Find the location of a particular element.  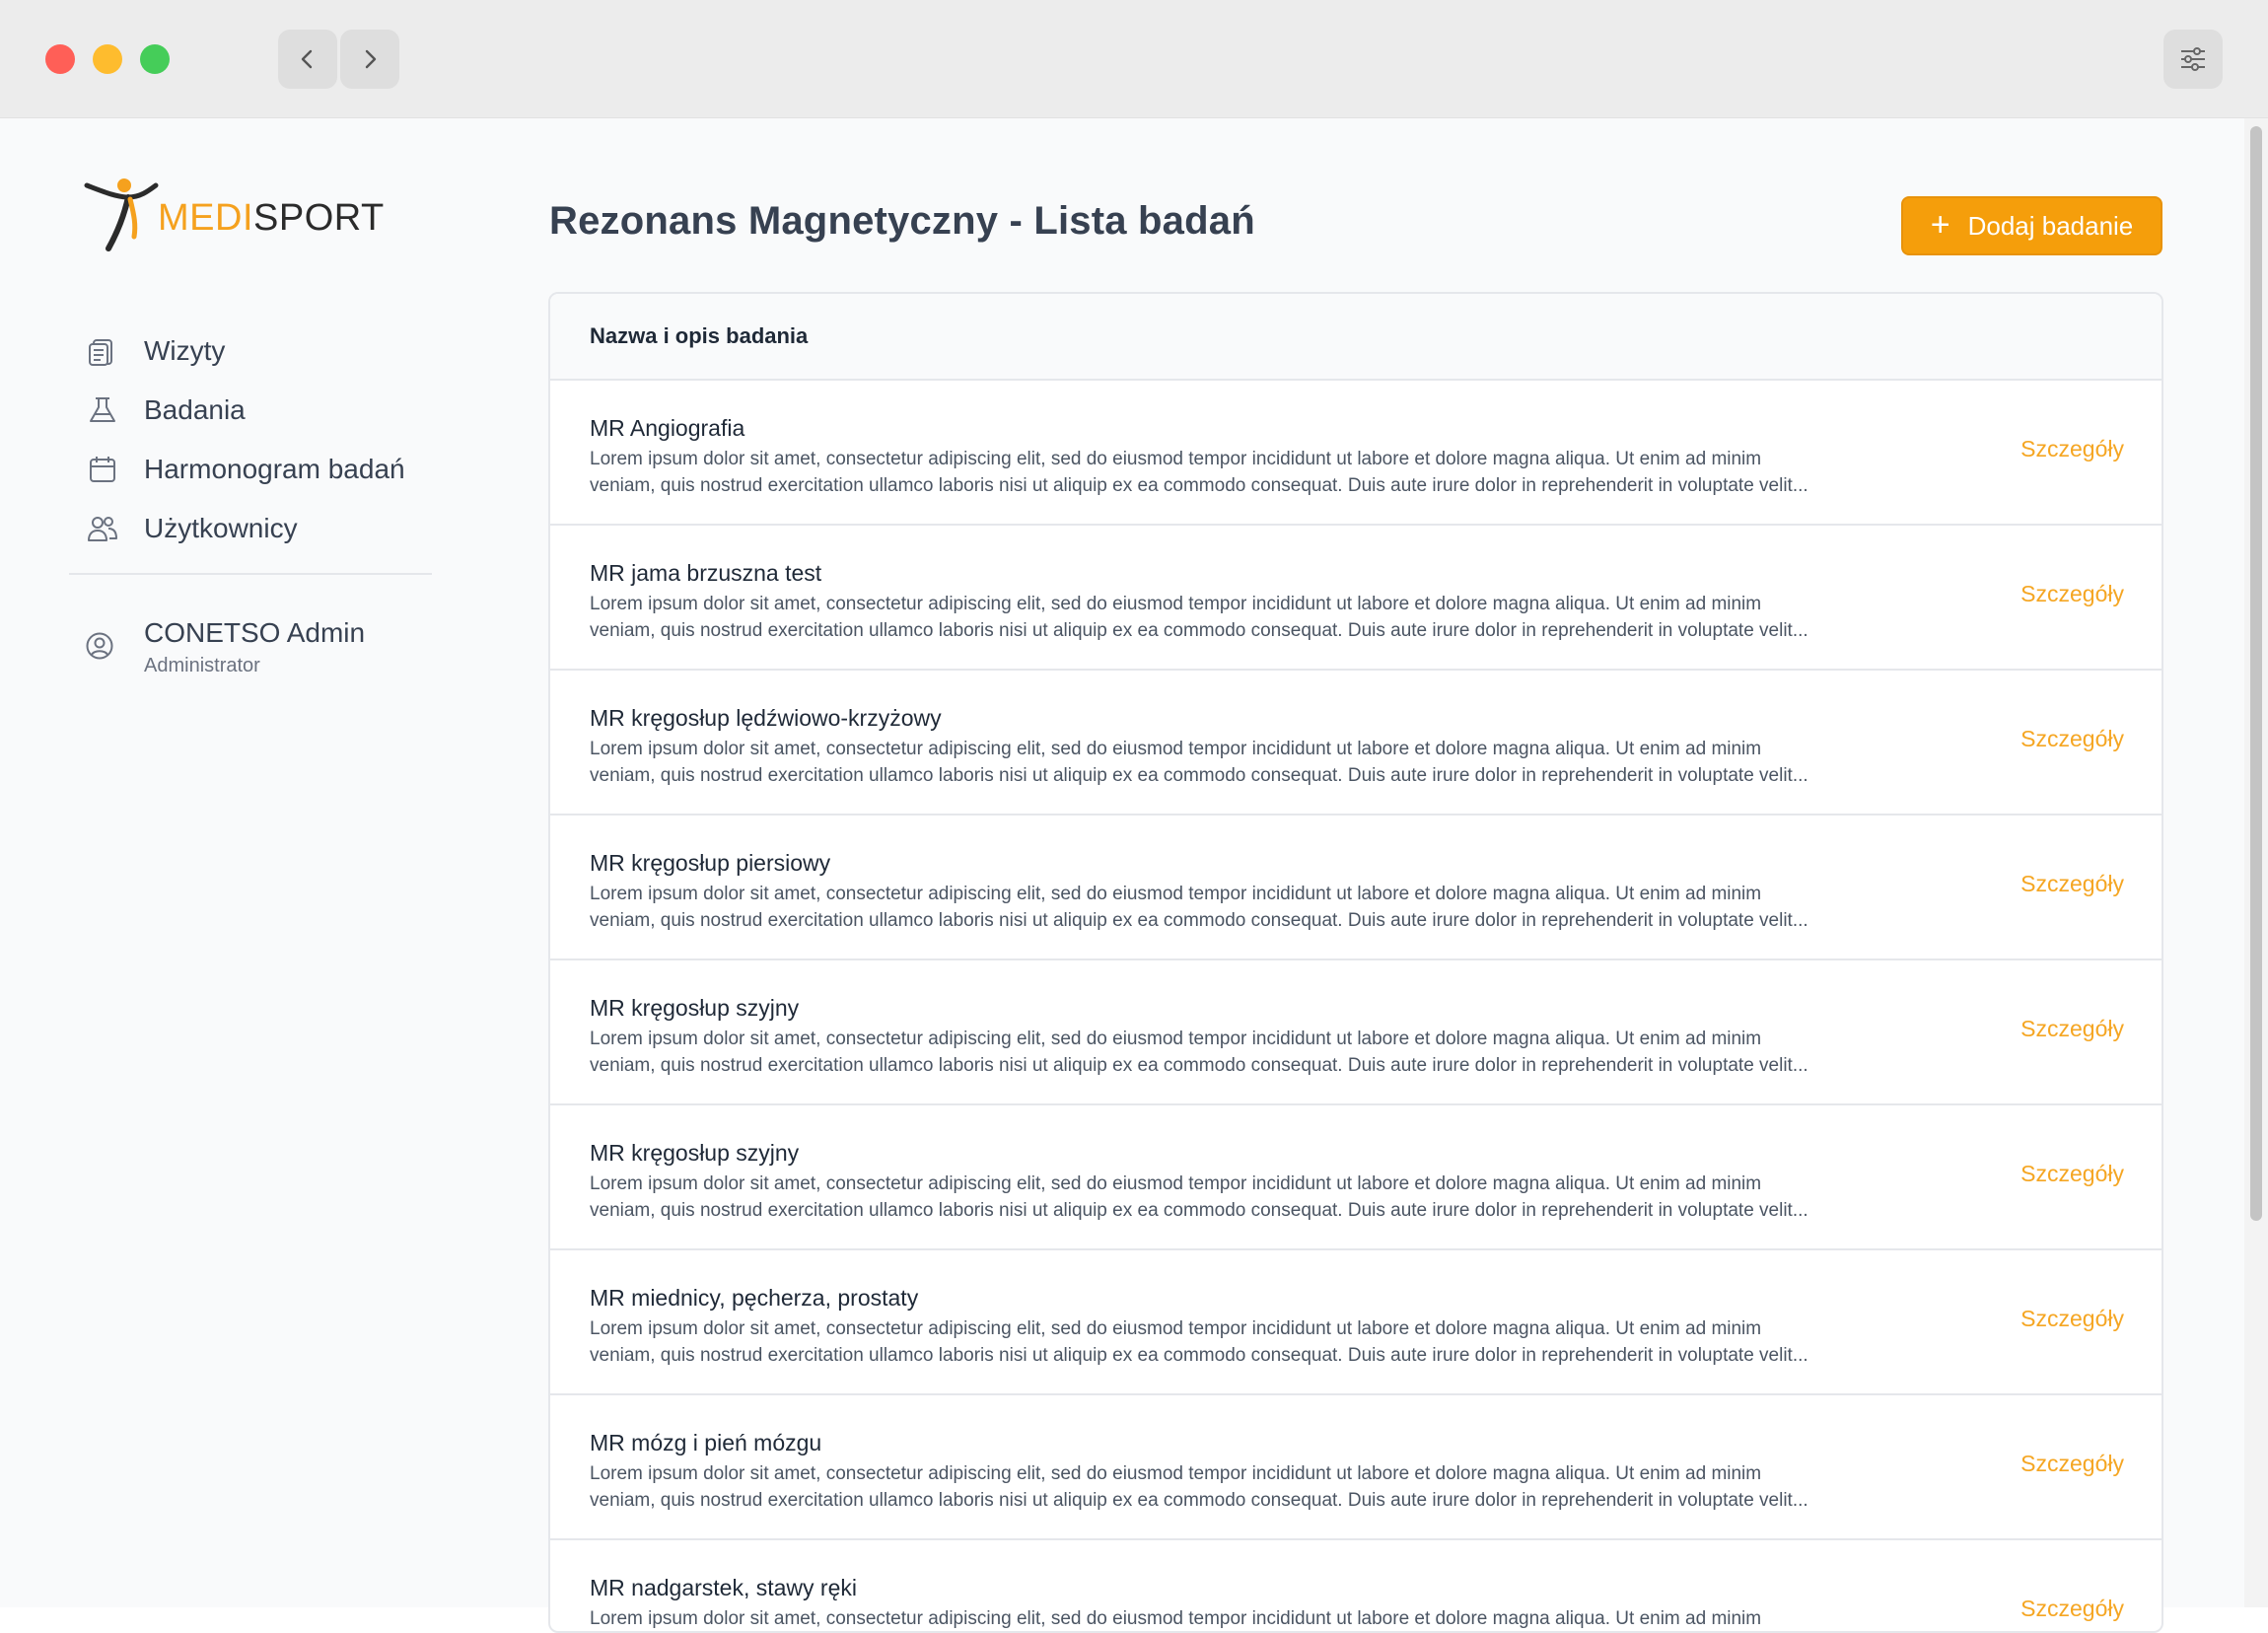

logo-text-sport: SPORT is located at coordinates (319, 217).